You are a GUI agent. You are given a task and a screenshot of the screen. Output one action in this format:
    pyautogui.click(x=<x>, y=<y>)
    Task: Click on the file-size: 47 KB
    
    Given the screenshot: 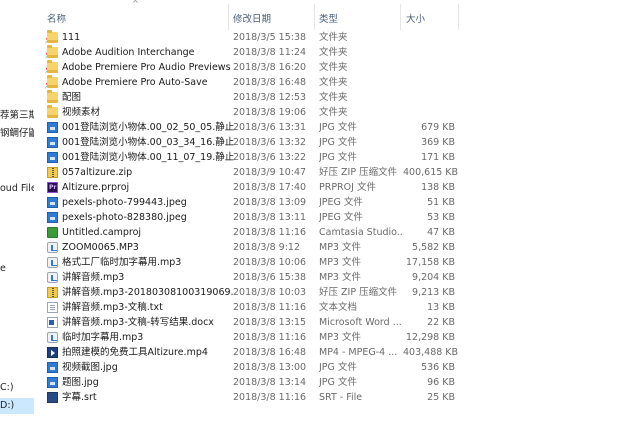 What is the action you would take?
    pyautogui.click(x=441, y=232)
    